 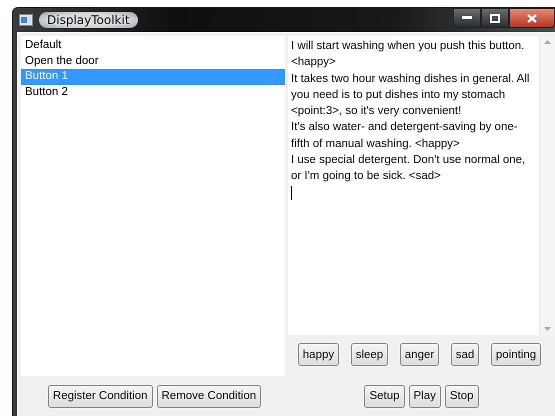 What do you see at coordinates (314, 62) in the screenshot?
I see `script-line: <happy>` at bounding box center [314, 62].